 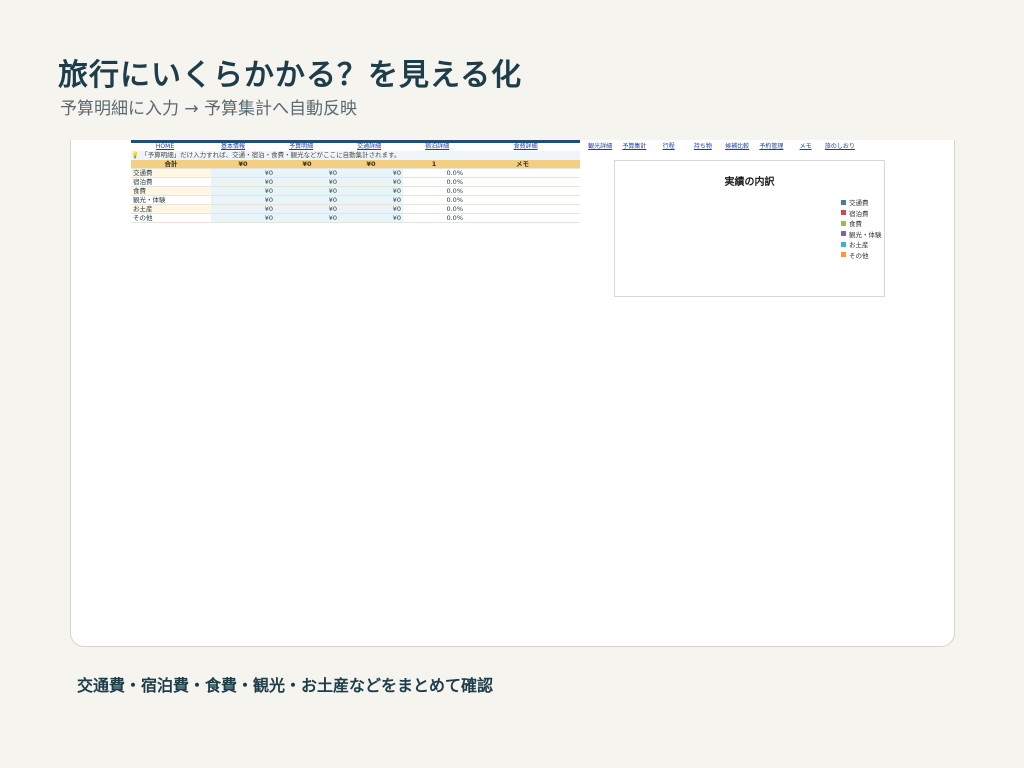 What do you see at coordinates (233, 146) in the screenshot?
I see `nav-link-basic-info: 基本情報` at bounding box center [233, 146].